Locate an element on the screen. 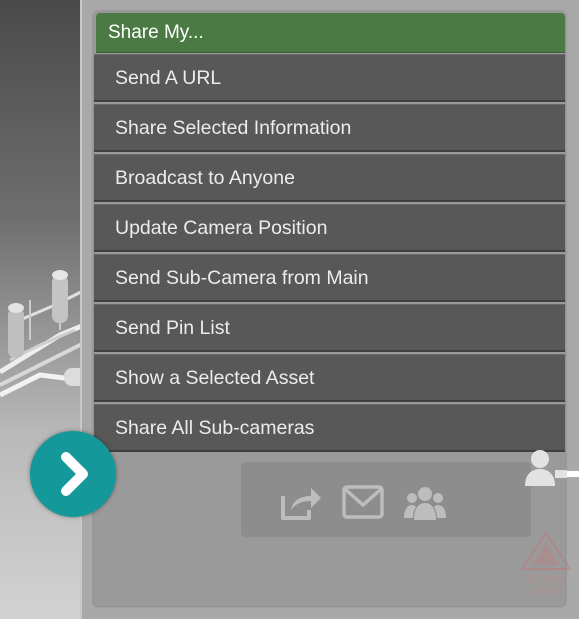 The image size is (579, 619). mail-icon is located at coordinates (363, 504).